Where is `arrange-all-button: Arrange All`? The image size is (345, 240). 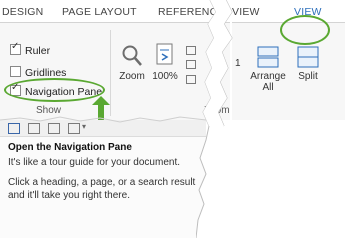 arrange-all-button: Arrange All is located at coordinates (268, 69).